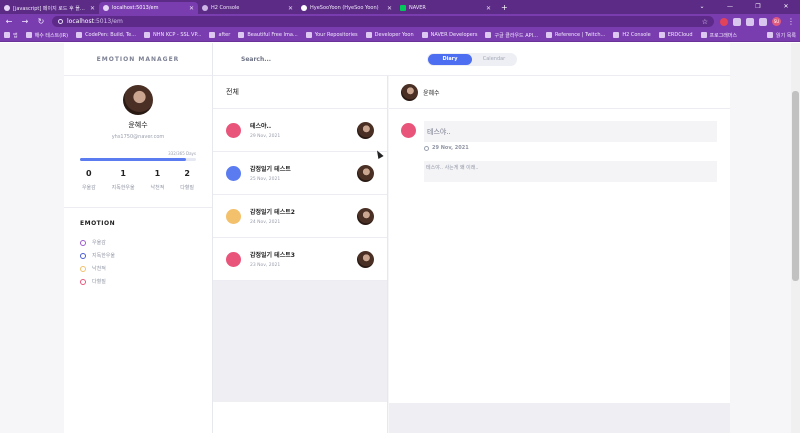 The height and width of the screenshot is (433, 800). I want to click on bookmark-item: after, so click(219, 35).